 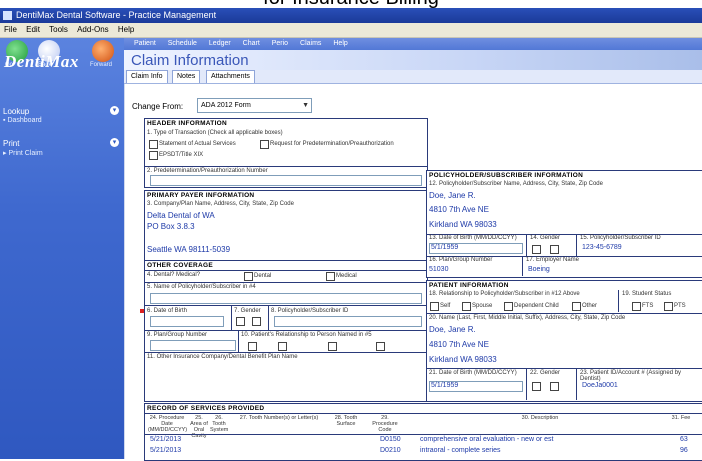 I want to click on epsdt-label: EPSDT/Title XIX, so click(x=181, y=155).